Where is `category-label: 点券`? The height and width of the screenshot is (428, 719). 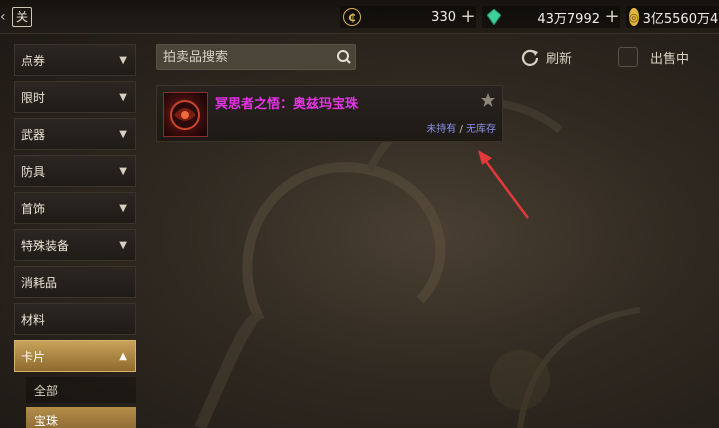 category-label: 点券 is located at coordinates (33, 60).